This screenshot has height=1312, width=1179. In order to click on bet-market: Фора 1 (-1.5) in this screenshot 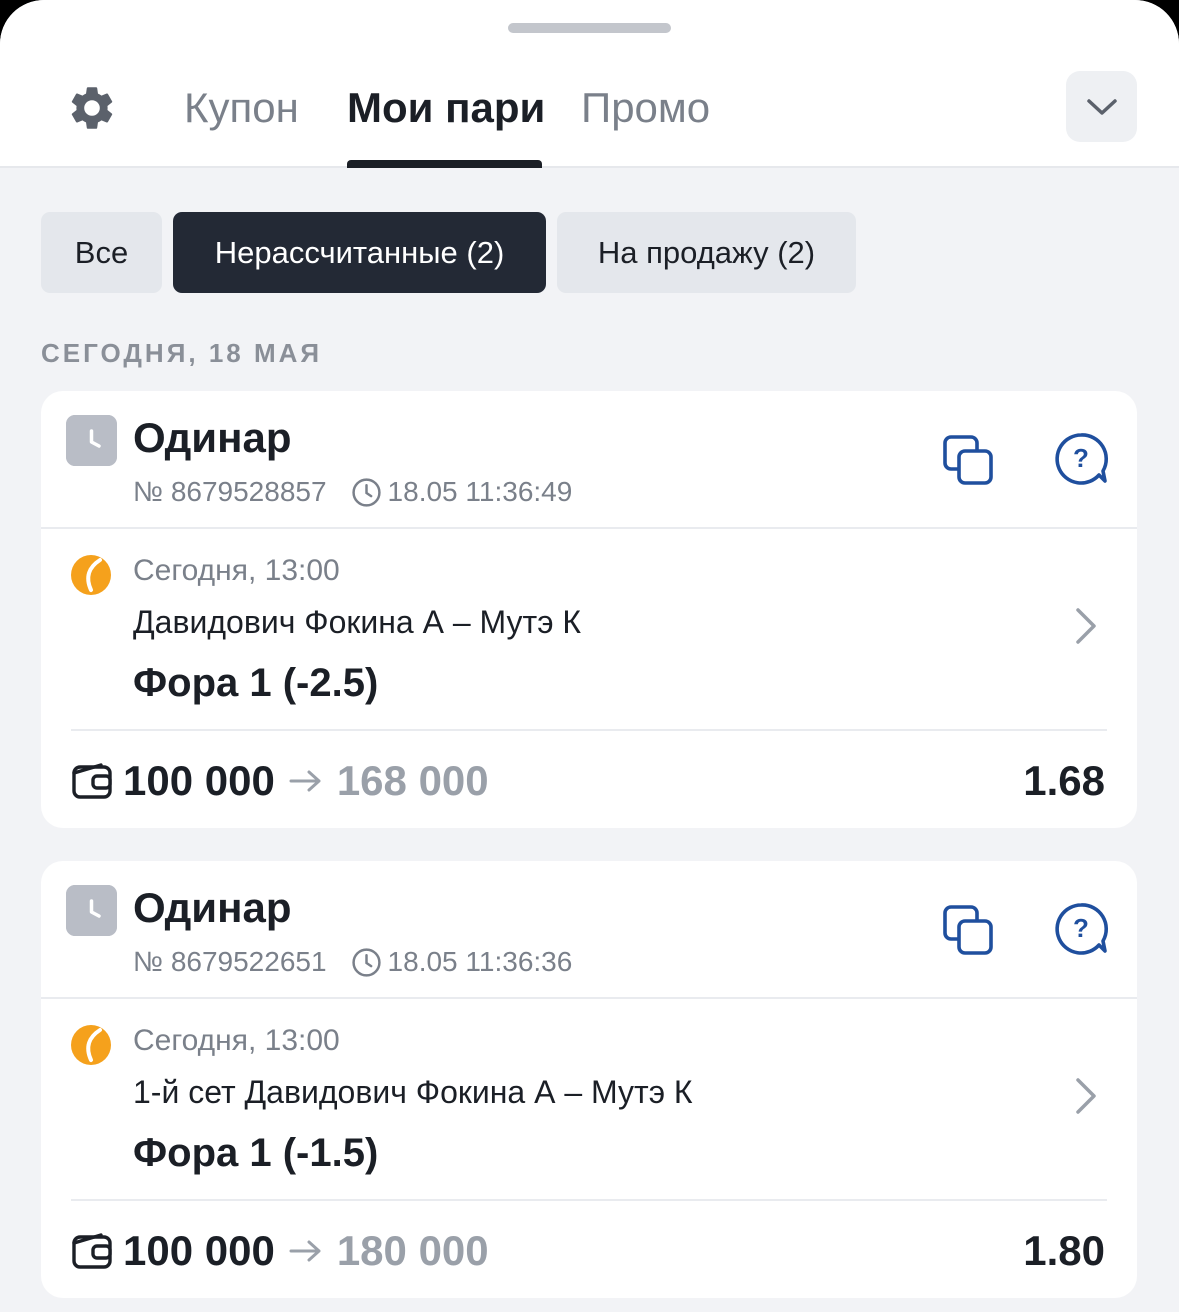, I will do `click(256, 1153)`.